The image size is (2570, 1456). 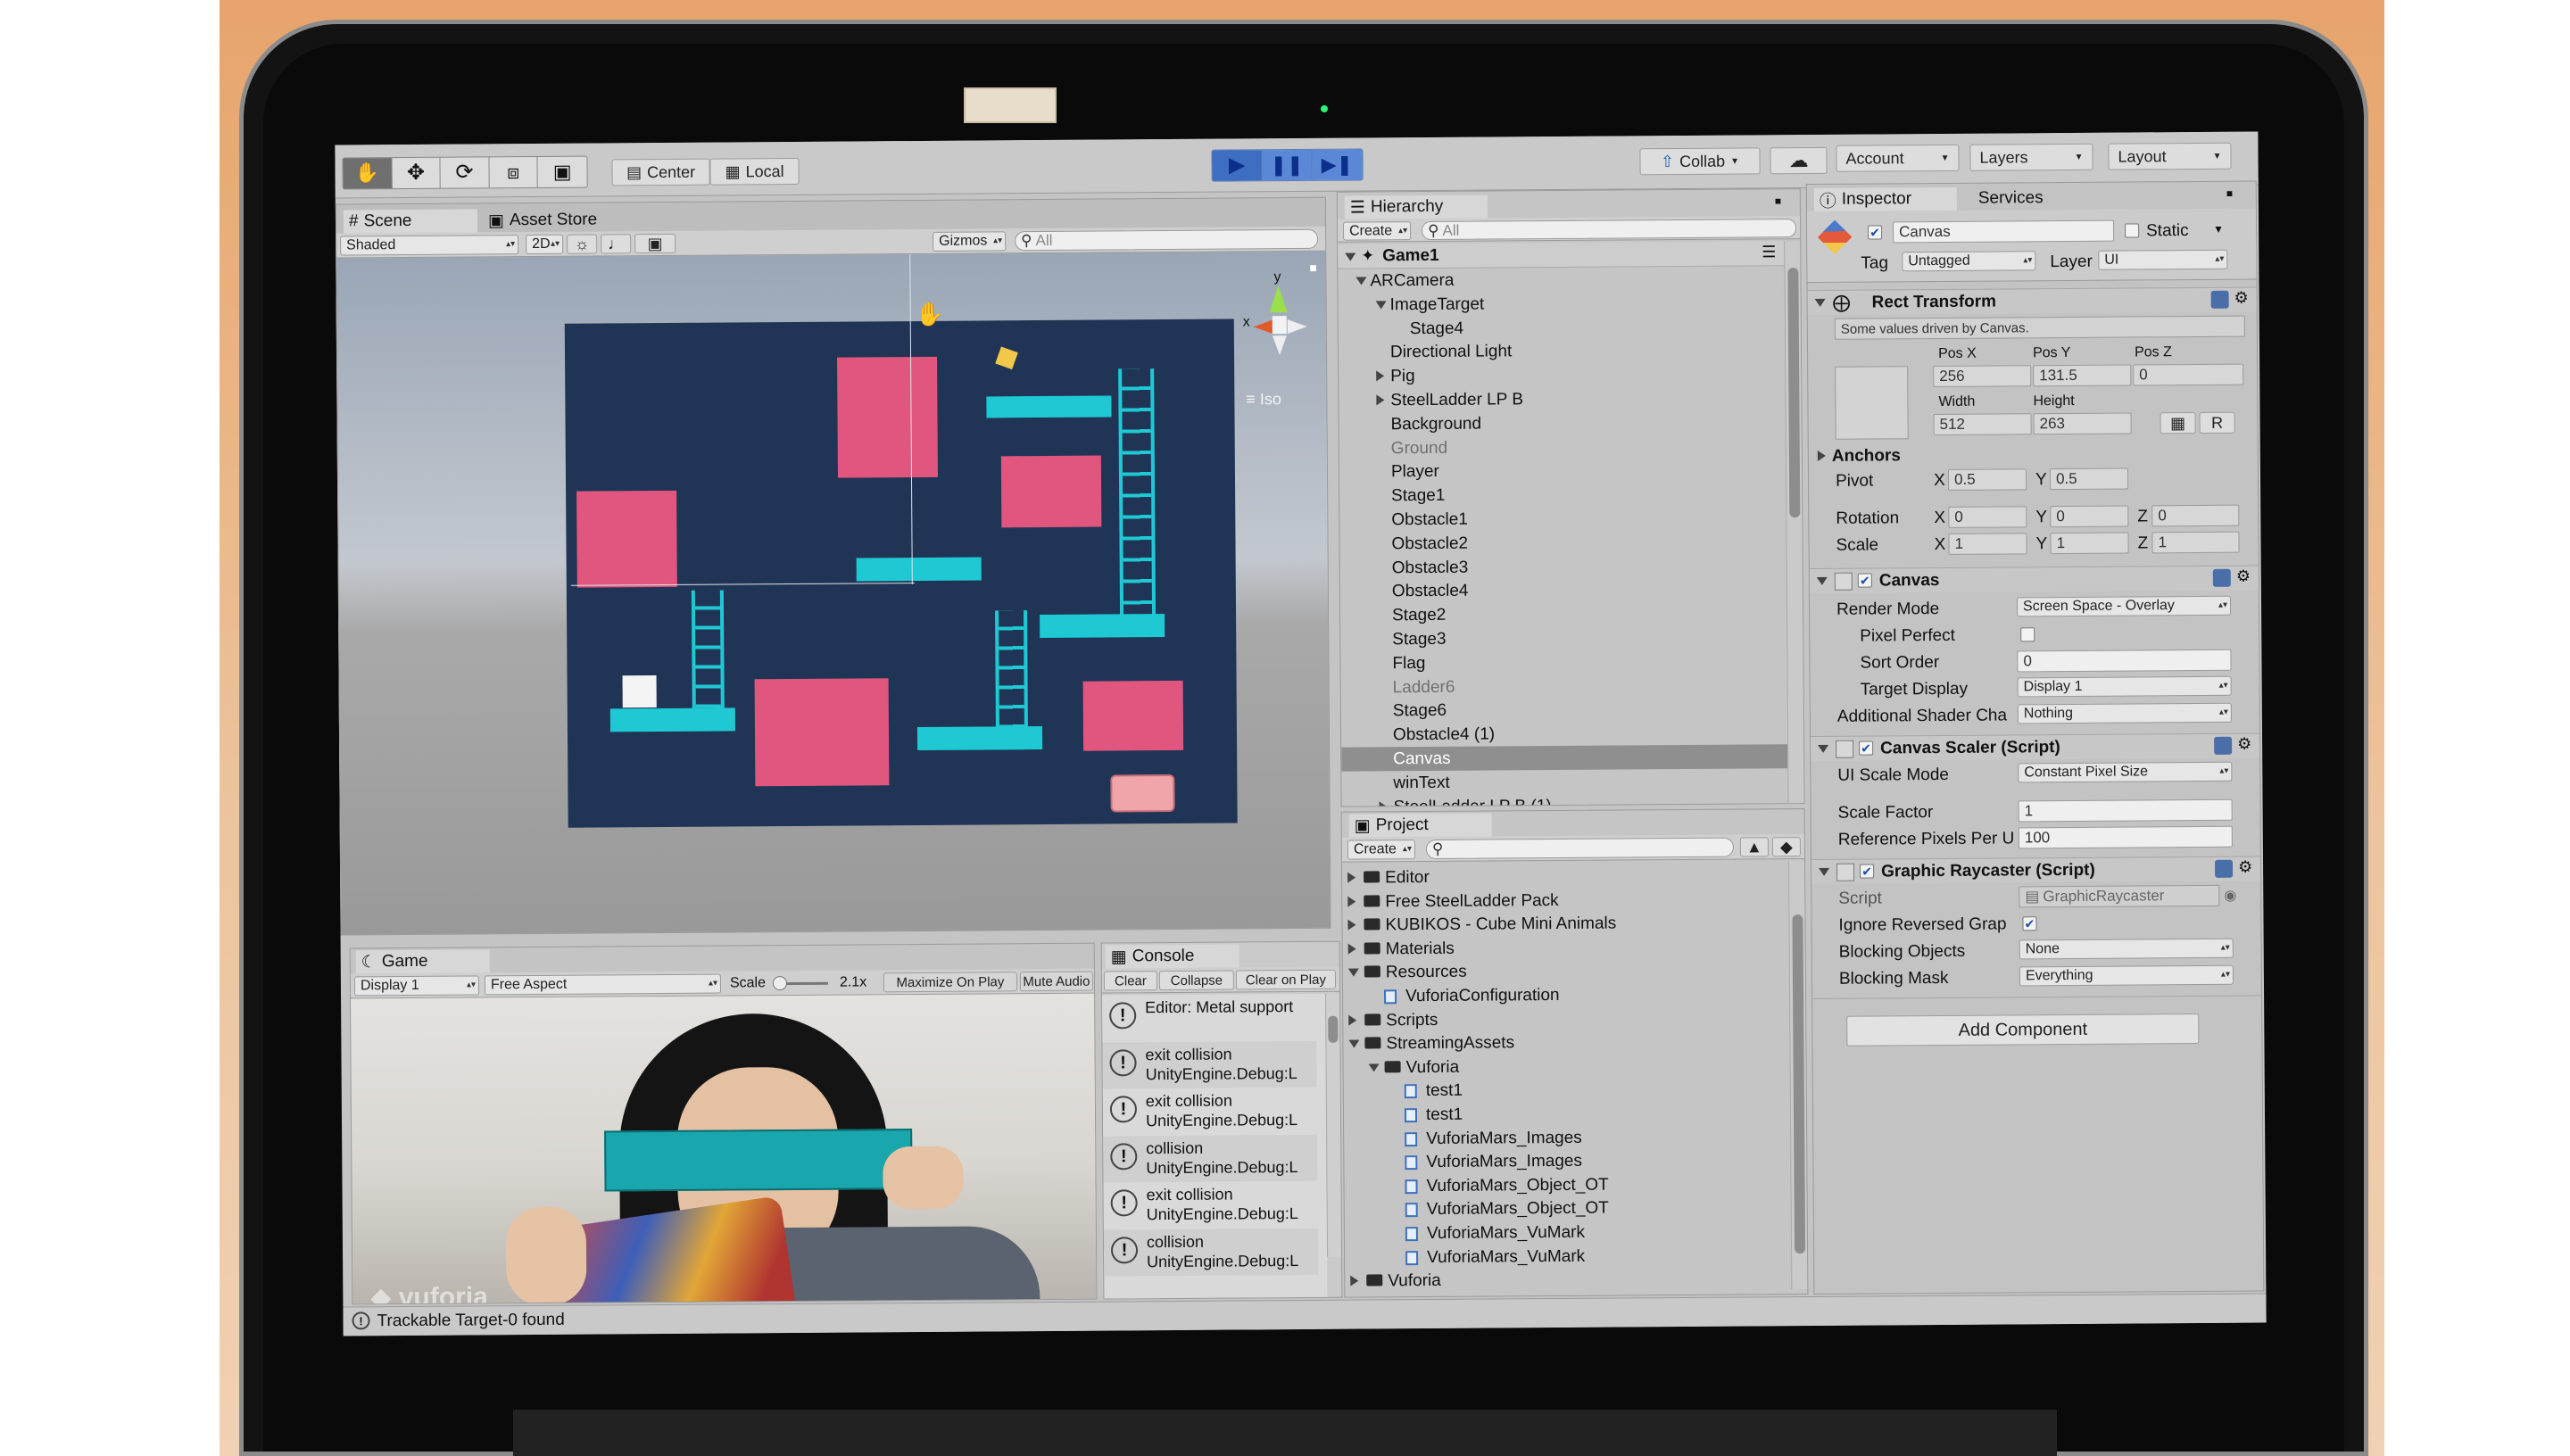 What do you see at coordinates (1876, 233) in the screenshot?
I see `object-active-checkbox: ✔` at bounding box center [1876, 233].